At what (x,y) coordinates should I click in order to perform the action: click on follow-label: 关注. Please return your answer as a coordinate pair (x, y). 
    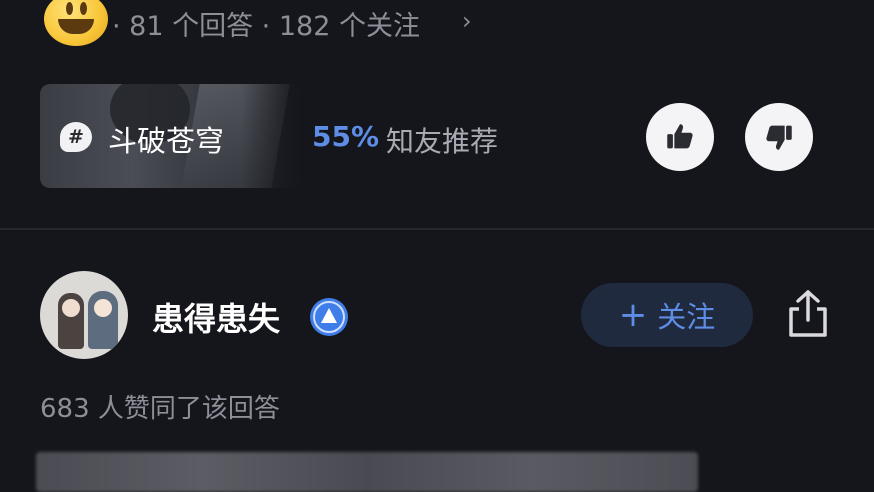
    Looking at the image, I should click on (686, 317).